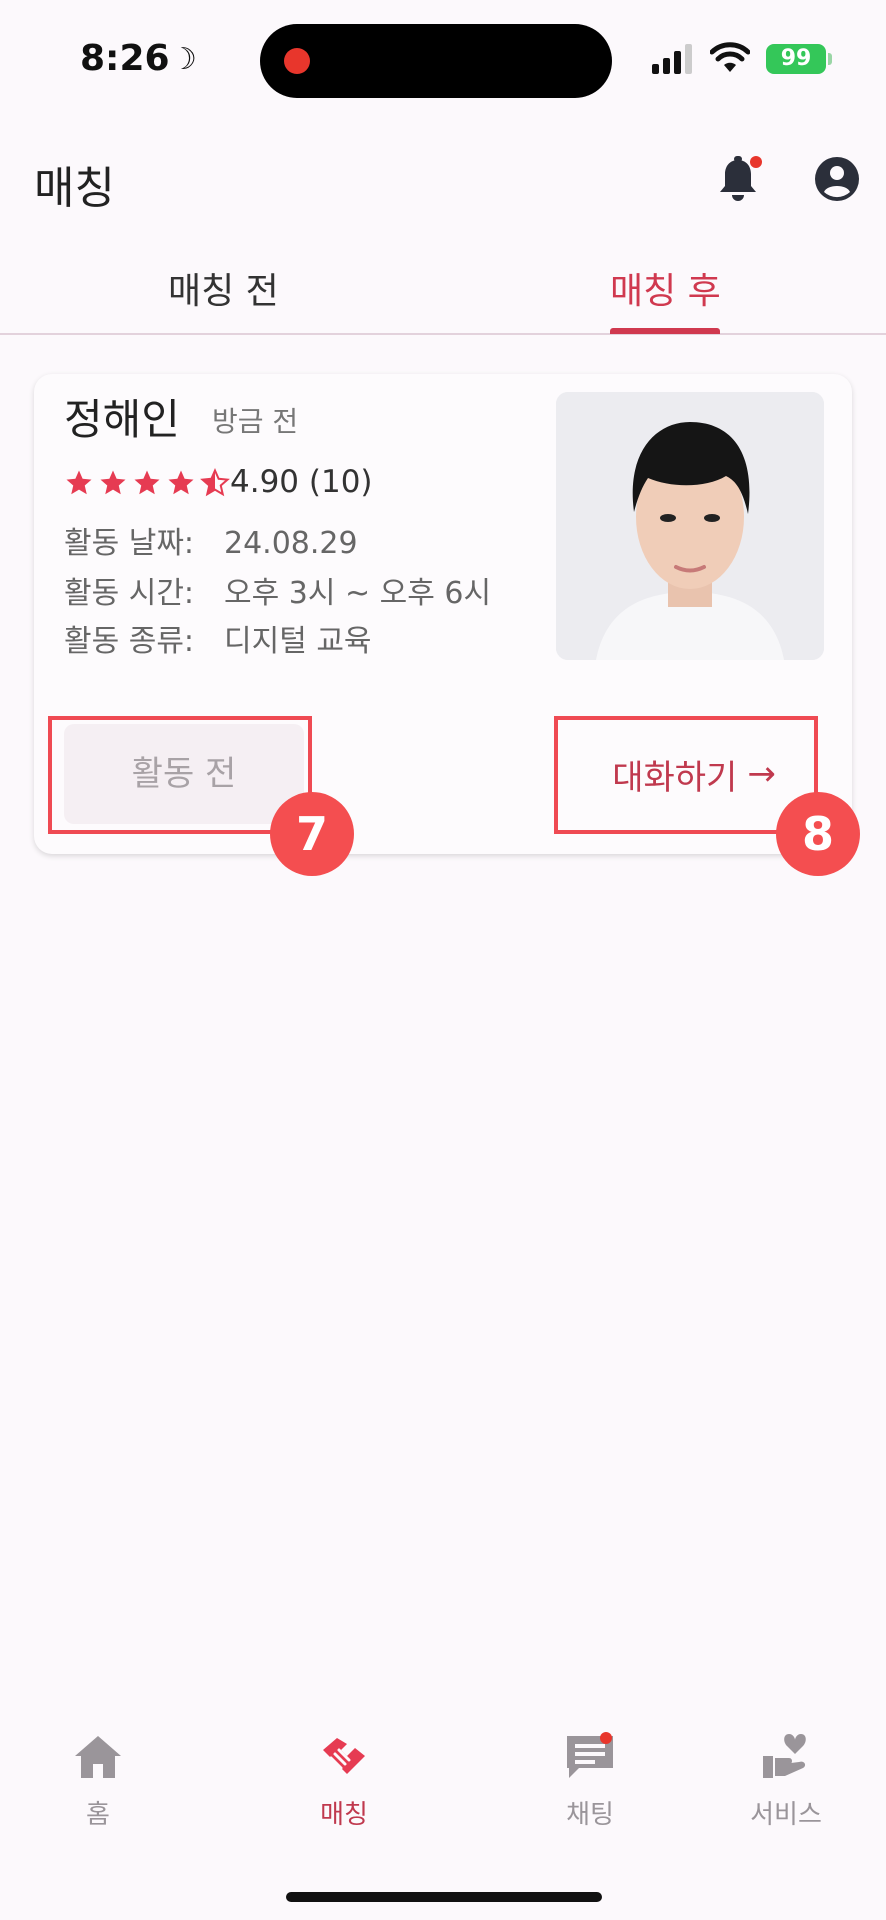 The height and width of the screenshot is (1920, 886). Describe the element at coordinates (590, 1780) in the screenshot. I see `nav-chat: 채팅` at that location.